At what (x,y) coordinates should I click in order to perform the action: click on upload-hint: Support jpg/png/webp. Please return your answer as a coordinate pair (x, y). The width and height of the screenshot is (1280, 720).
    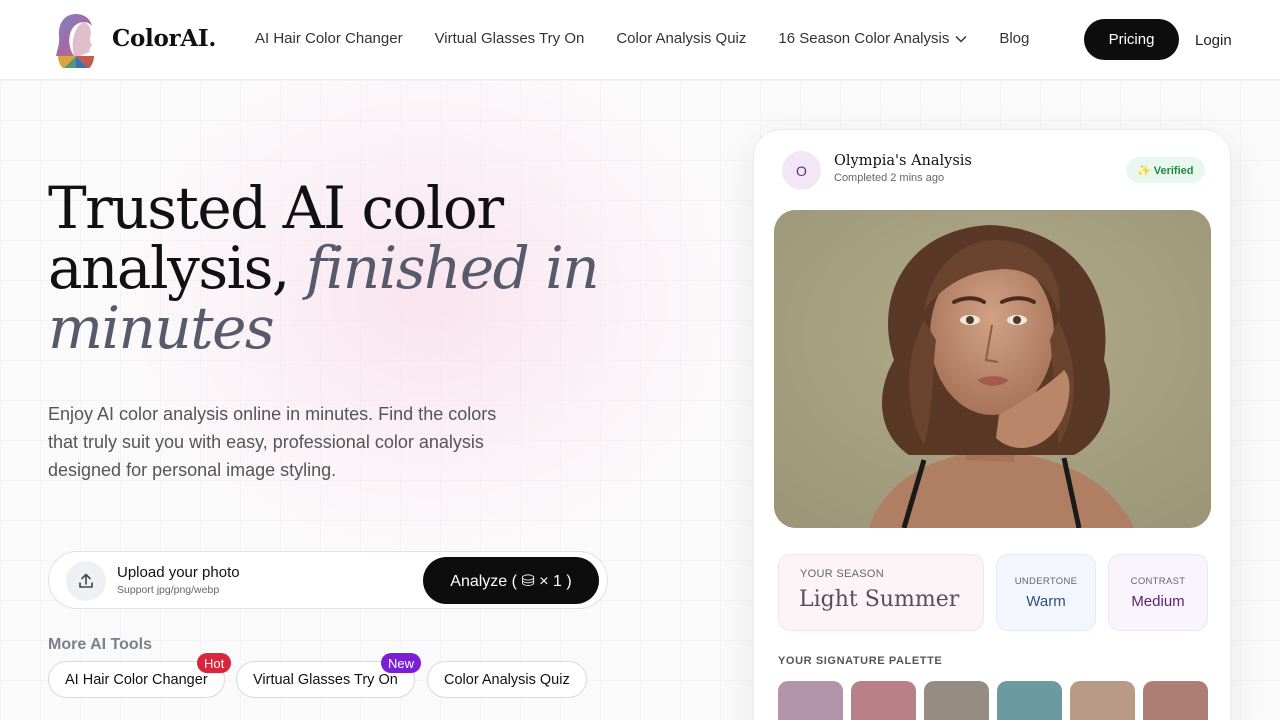
    Looking at the image, I should click on (168, 590).